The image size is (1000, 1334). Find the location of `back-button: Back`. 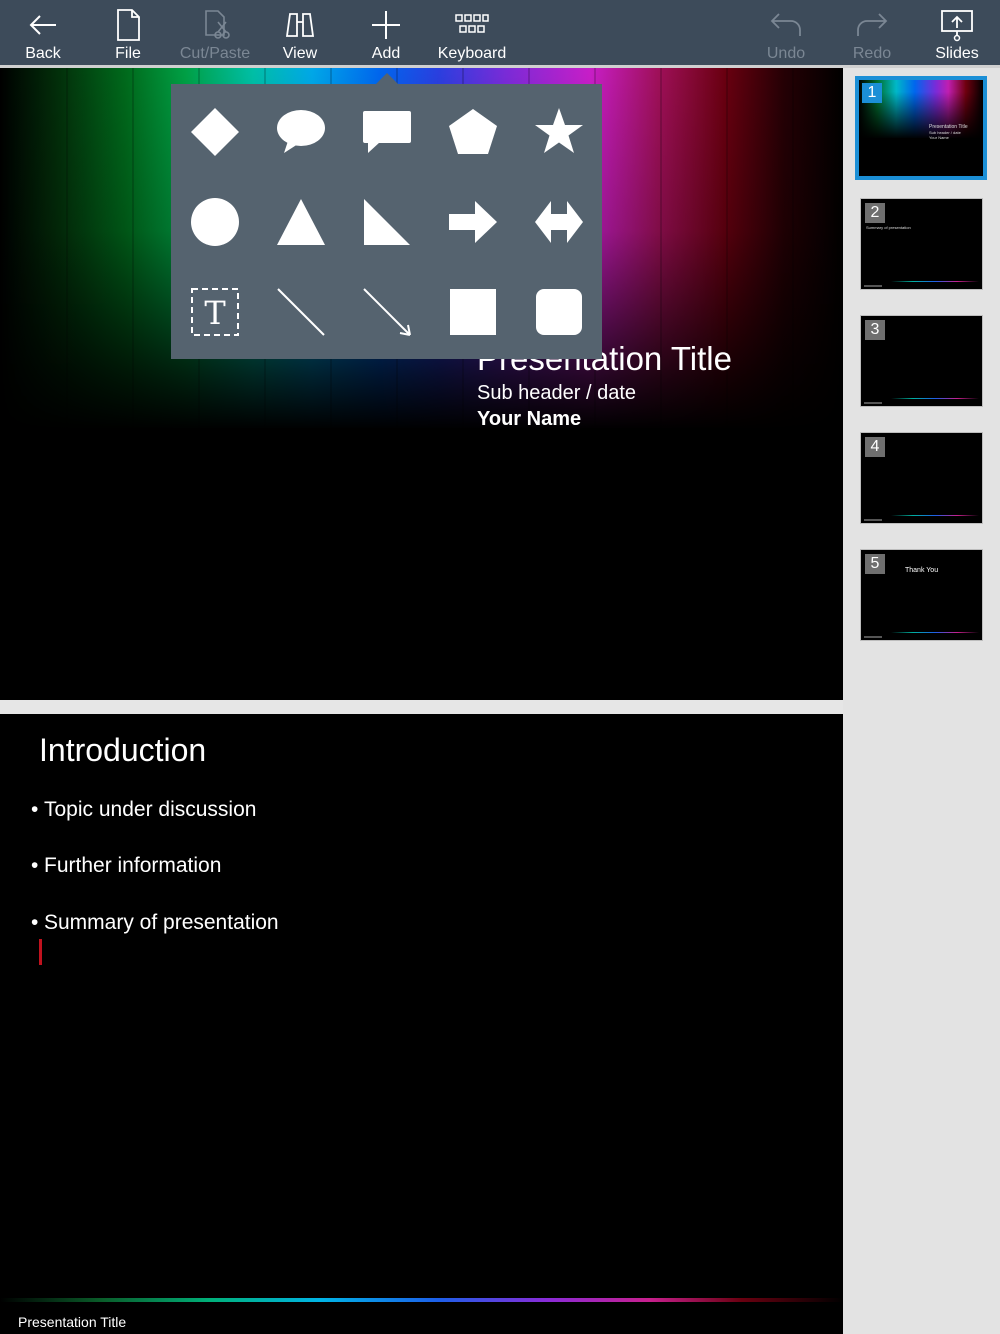

back-button: Back is located at coordinates (43, 32).